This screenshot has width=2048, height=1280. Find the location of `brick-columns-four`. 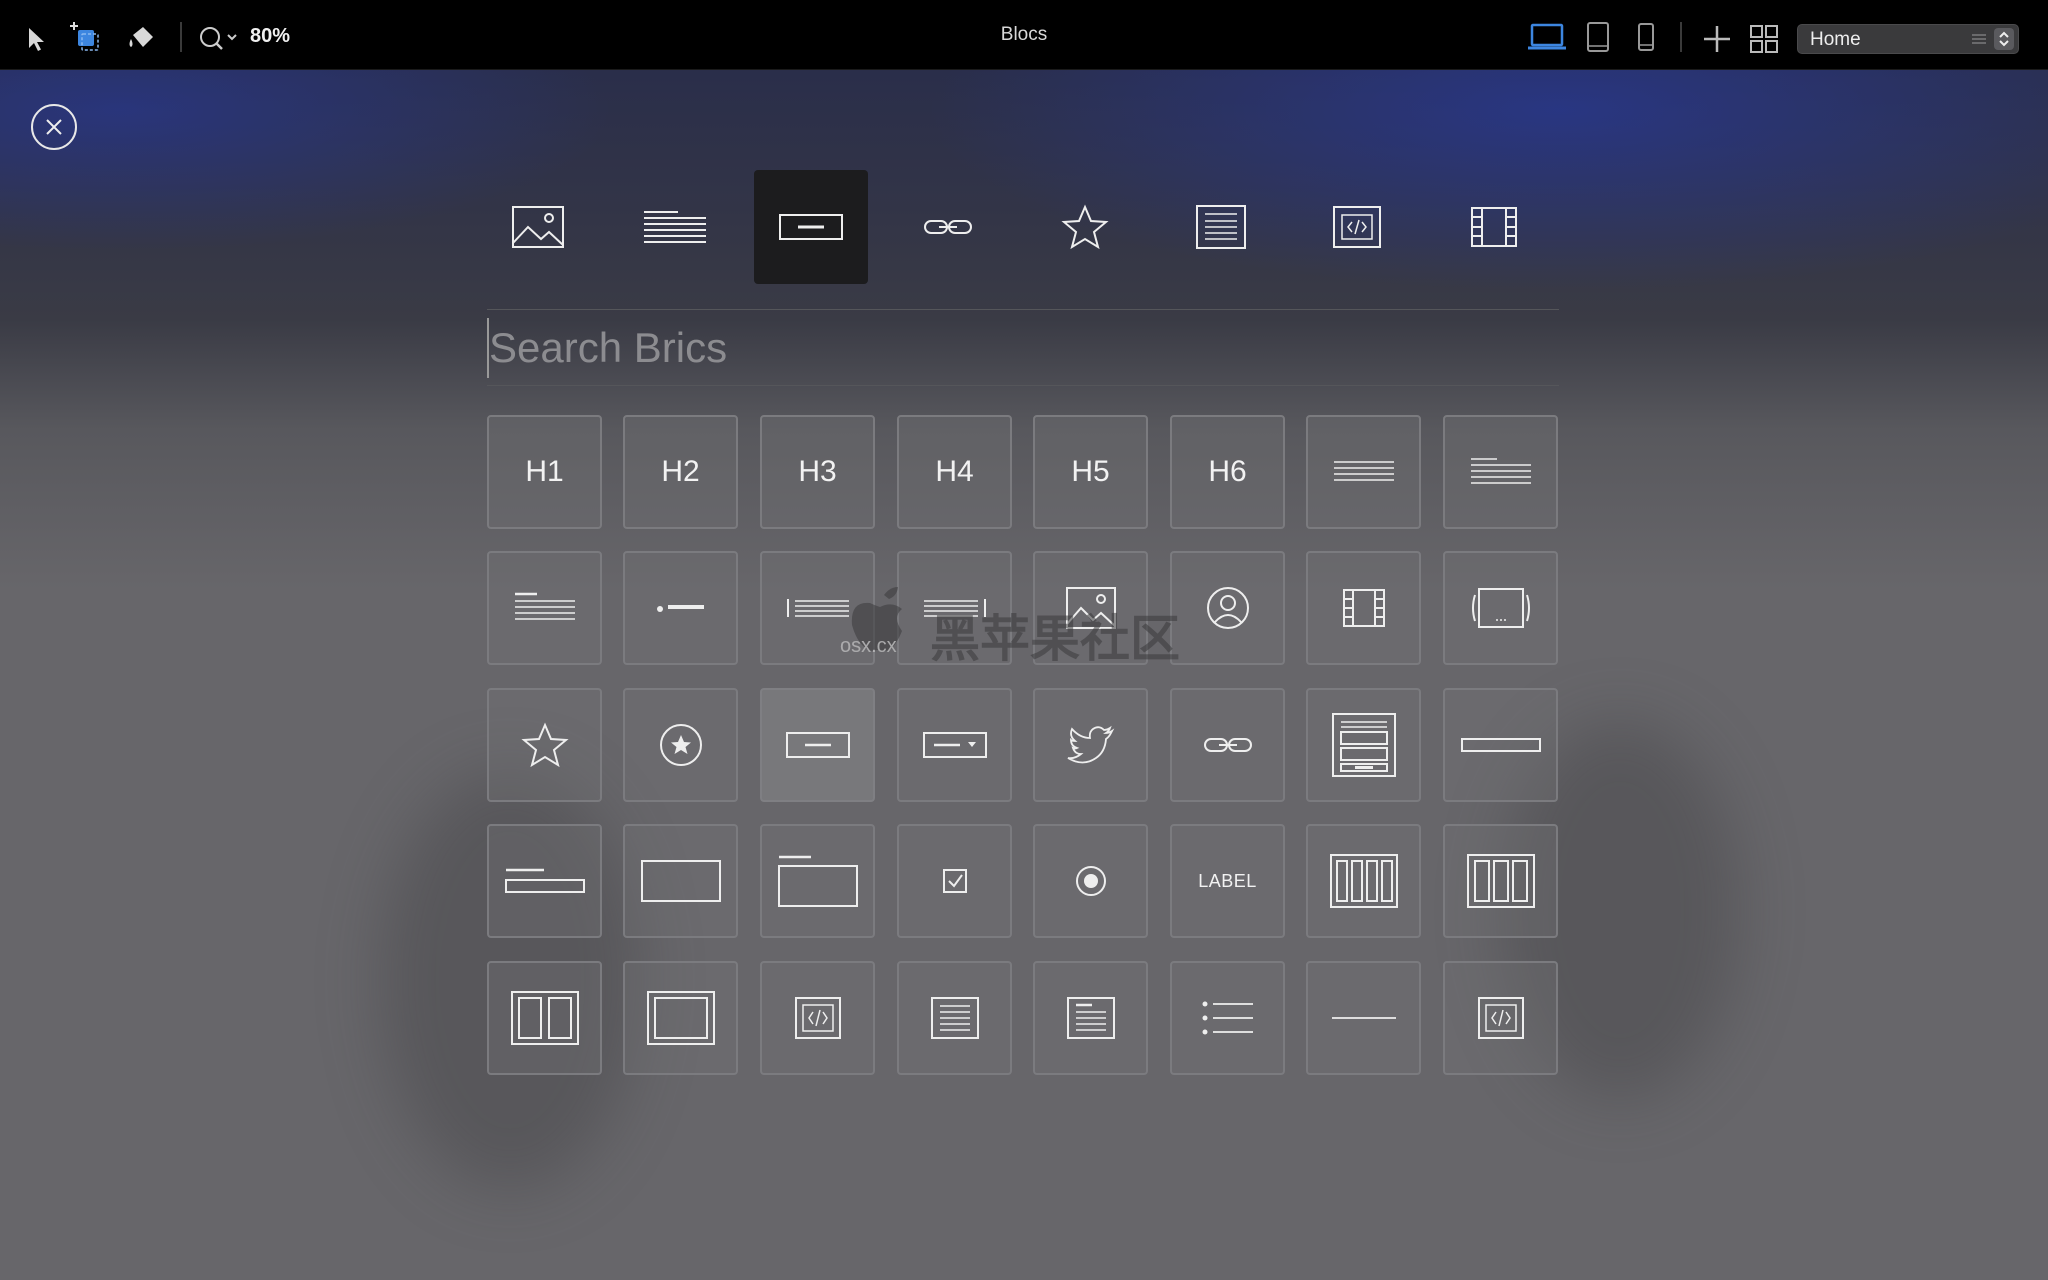

brick-columns-four is located at coordinates (1363, 881).